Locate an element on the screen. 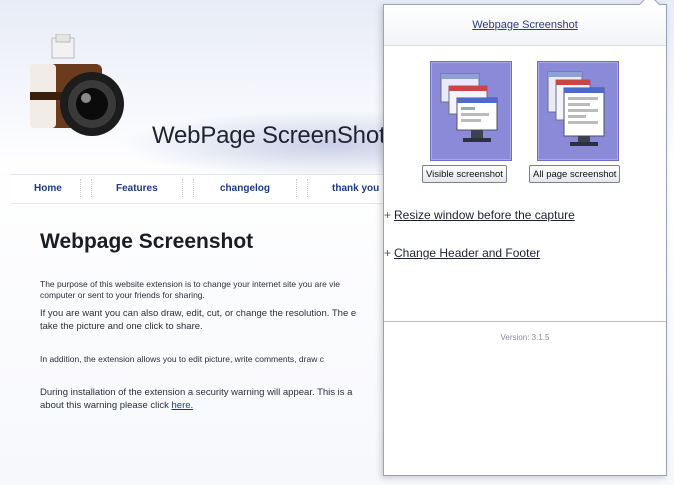 This screenshot has height=485, width=674. header-footer-option: + Change Header and Footer is located at coordinates (462, 253).